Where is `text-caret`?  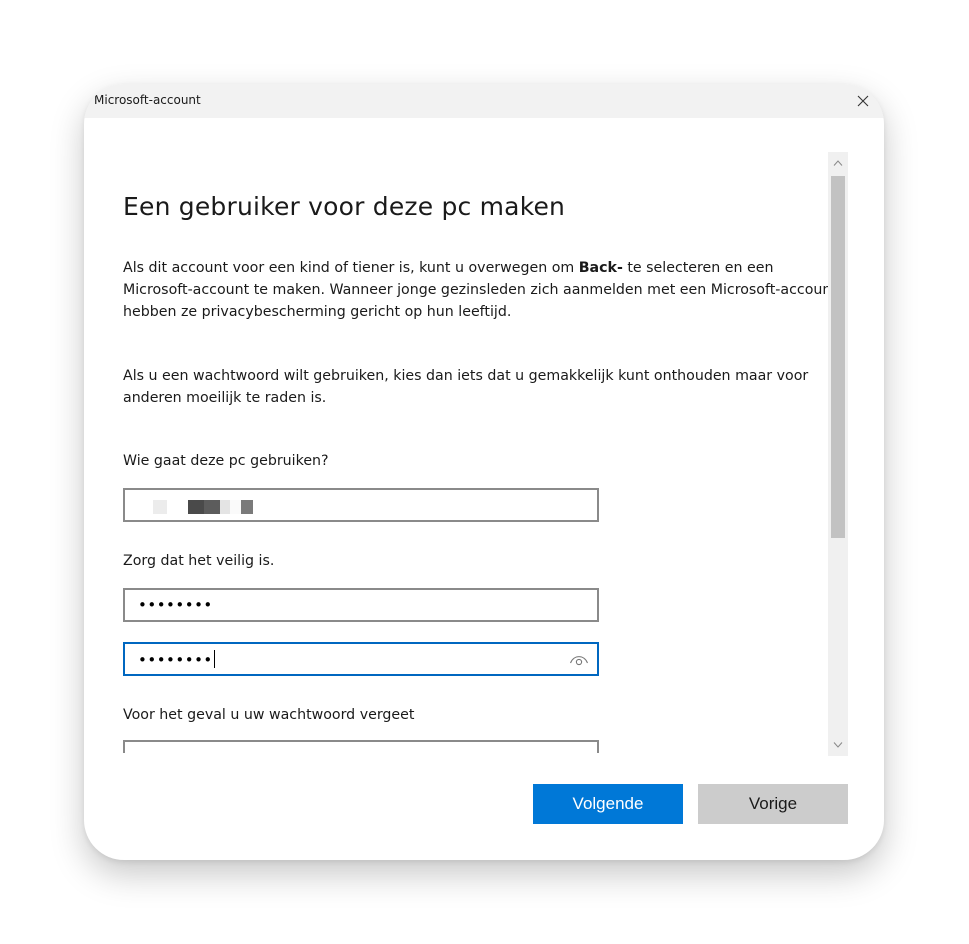
text-caret is located at coordinates (214, 659).